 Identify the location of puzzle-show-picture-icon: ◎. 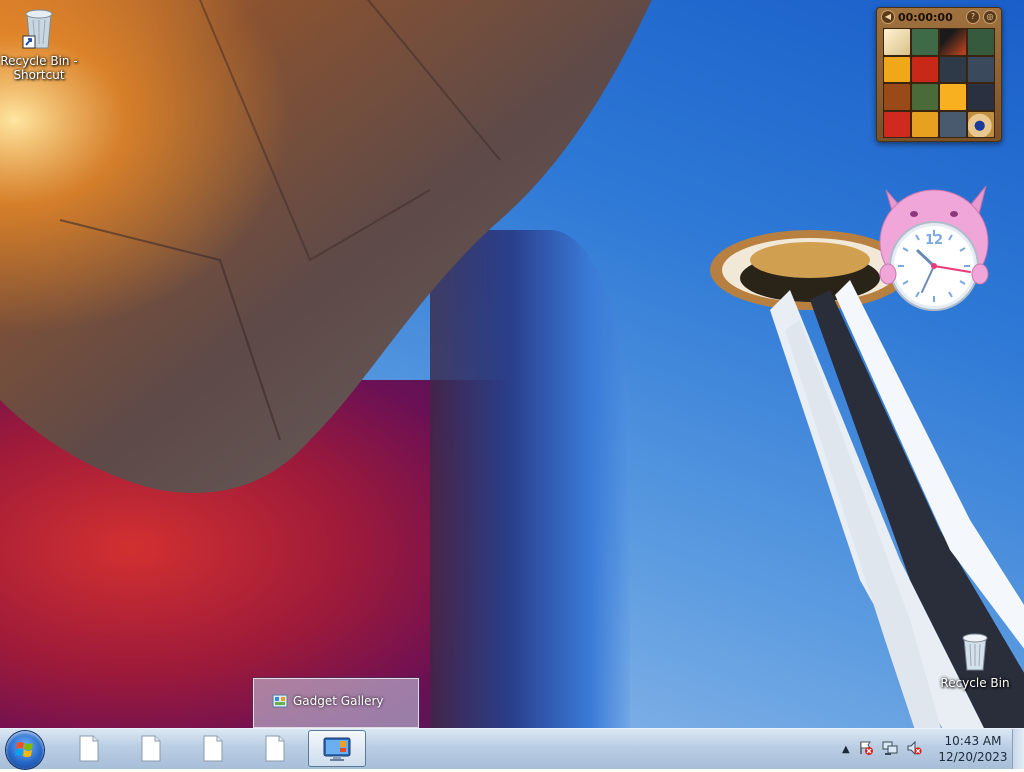
(990, 17).